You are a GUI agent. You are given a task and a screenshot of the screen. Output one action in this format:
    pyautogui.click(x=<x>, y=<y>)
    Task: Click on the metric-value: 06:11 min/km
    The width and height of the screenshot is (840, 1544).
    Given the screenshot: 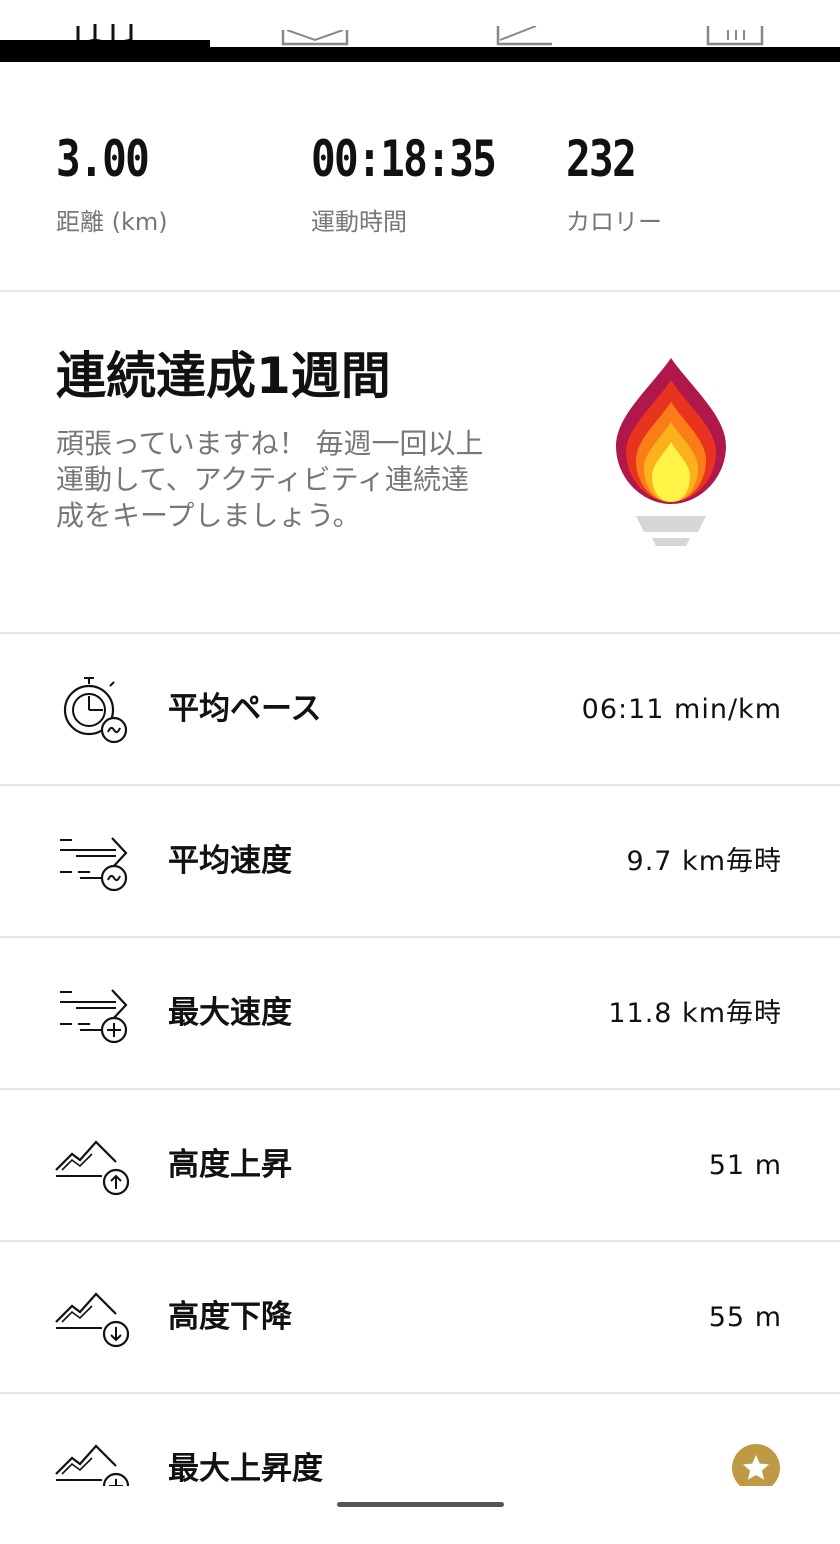 What is the action you would take?
    pyautogui.click(x=681, y=709)
    